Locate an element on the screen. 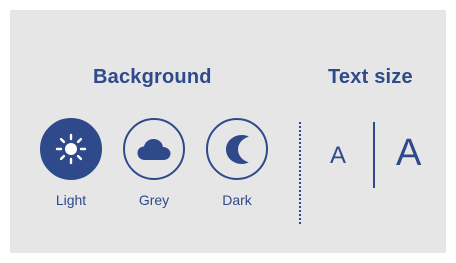 The image size is (456, 263). section-divider is located at coordinates (300, 173).